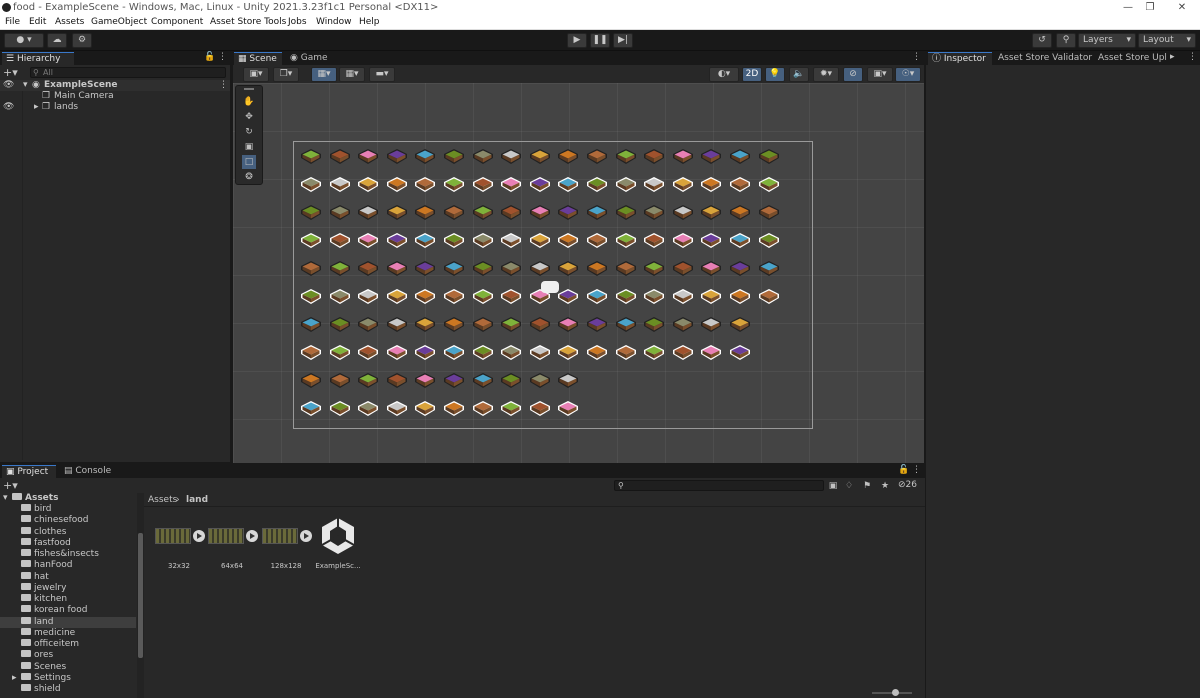 The image size is (1200, 698). Describe the element at coordinates (382, 74) in the screenshot. I see `increment-snap-dropdown: ▬▾` at that location.